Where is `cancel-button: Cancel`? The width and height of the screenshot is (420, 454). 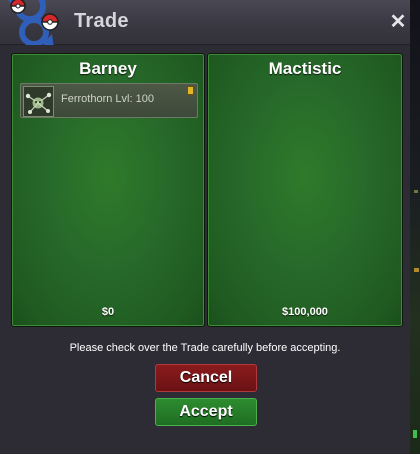
cancel-button: Cancel is located at coordinates (206, 378).